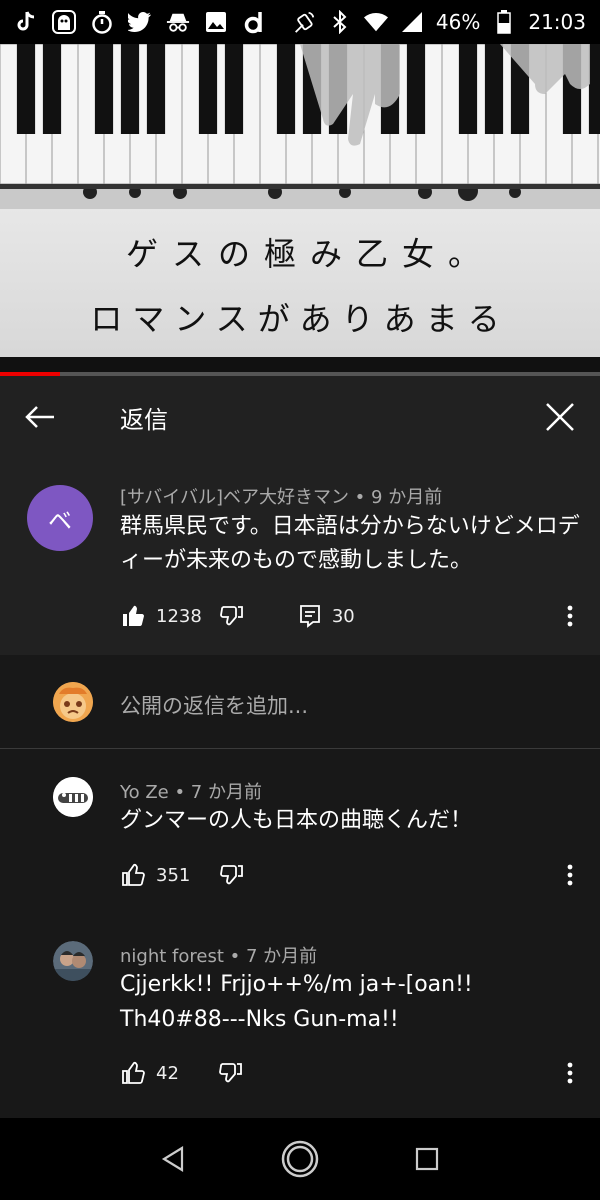 This screenshot has width=600, height=1200. I want to click on knobs-row, so click(300, 195).